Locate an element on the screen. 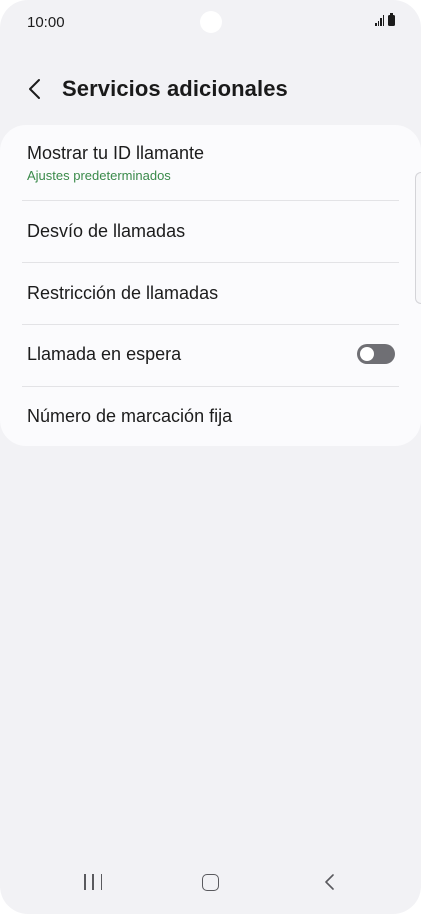  setting-sublabel: Ajustes predeterminados is located at coordinates (99, 175).